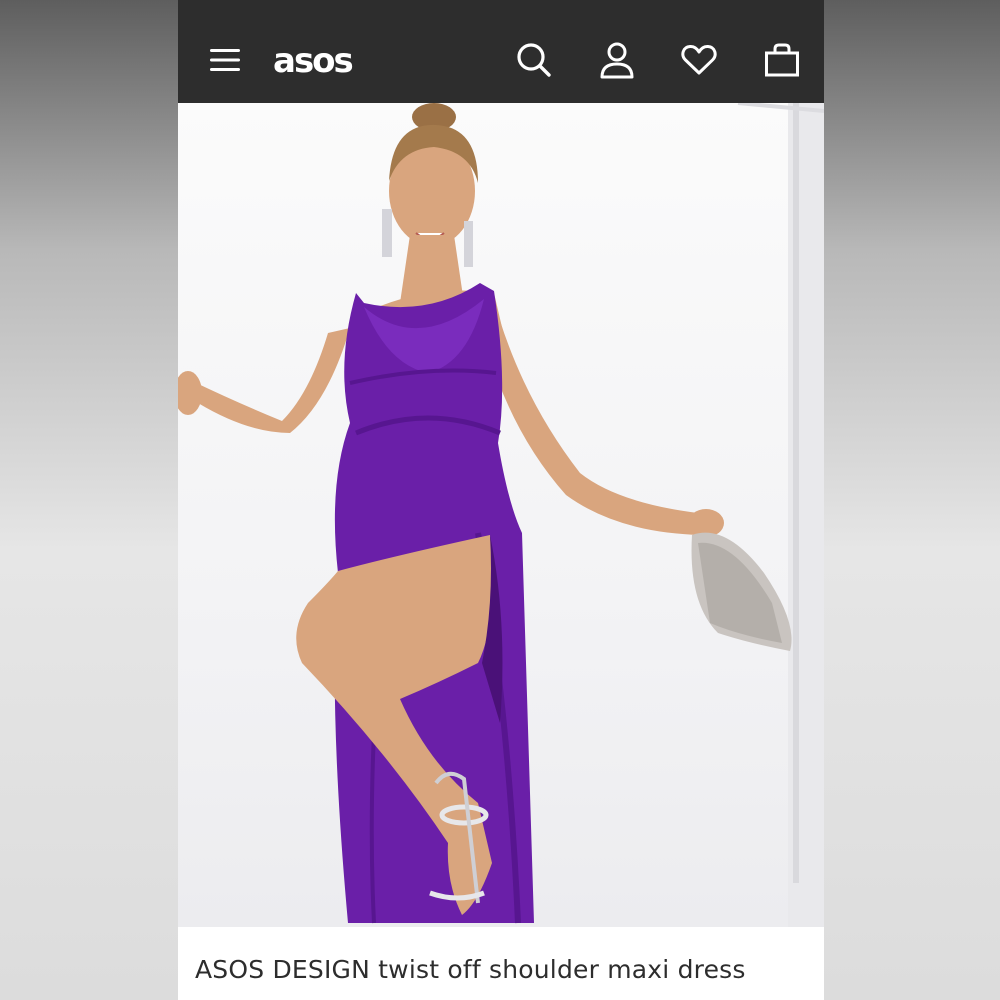 Image resolution: width=1000 pixels, height=1000 pixels. What do you see at coordinates (225, 60) in the screenshot?
I see `hamburger-menu-icon` at bounding box center [225, 60].